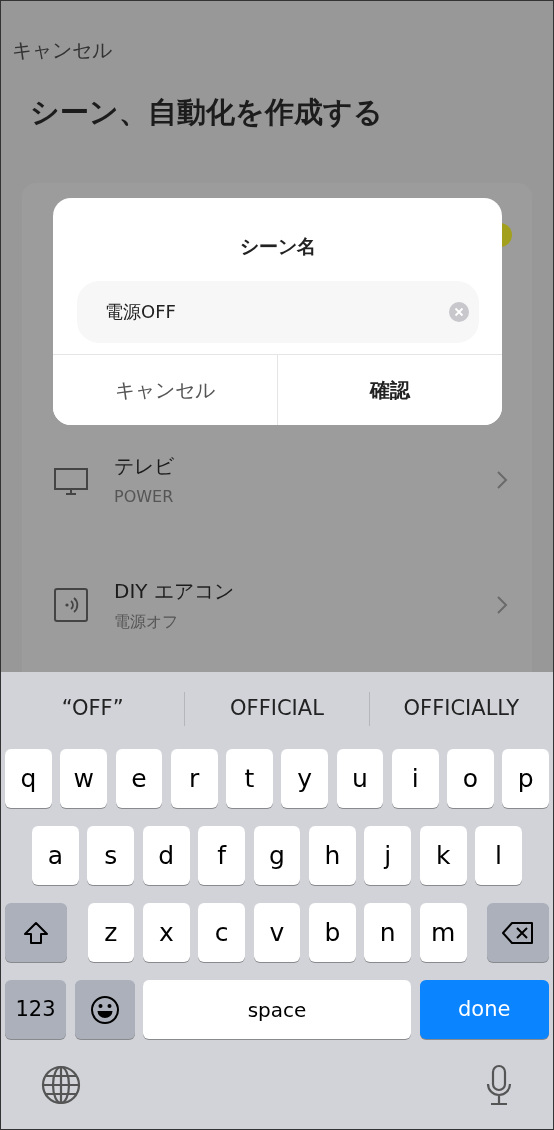 The height and width of the screenshot is (1130, 554). I want to click on letter-key: d, so click(166, 855).